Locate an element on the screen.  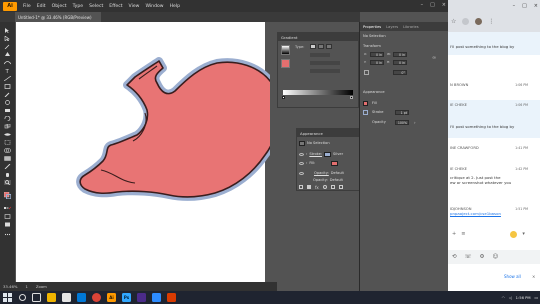
x-field: 0 in is located at coordinates (377, 54).